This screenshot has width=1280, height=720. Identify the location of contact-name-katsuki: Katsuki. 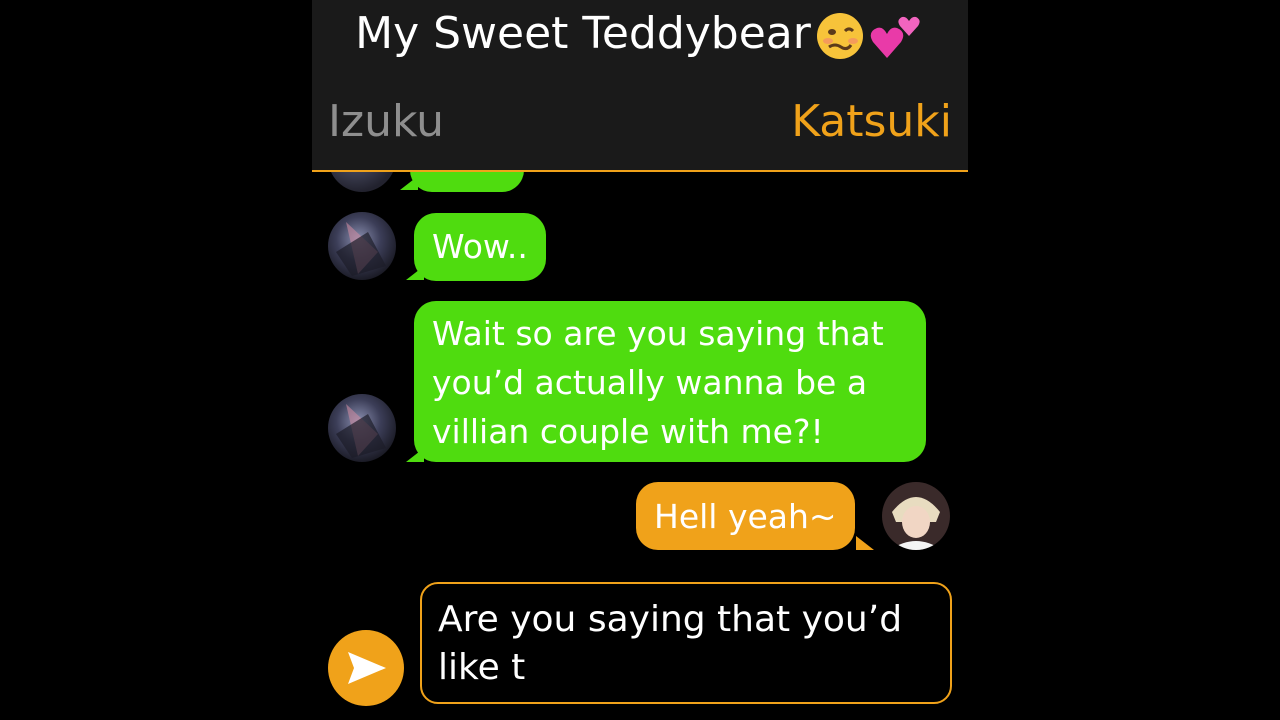
(871, 121).